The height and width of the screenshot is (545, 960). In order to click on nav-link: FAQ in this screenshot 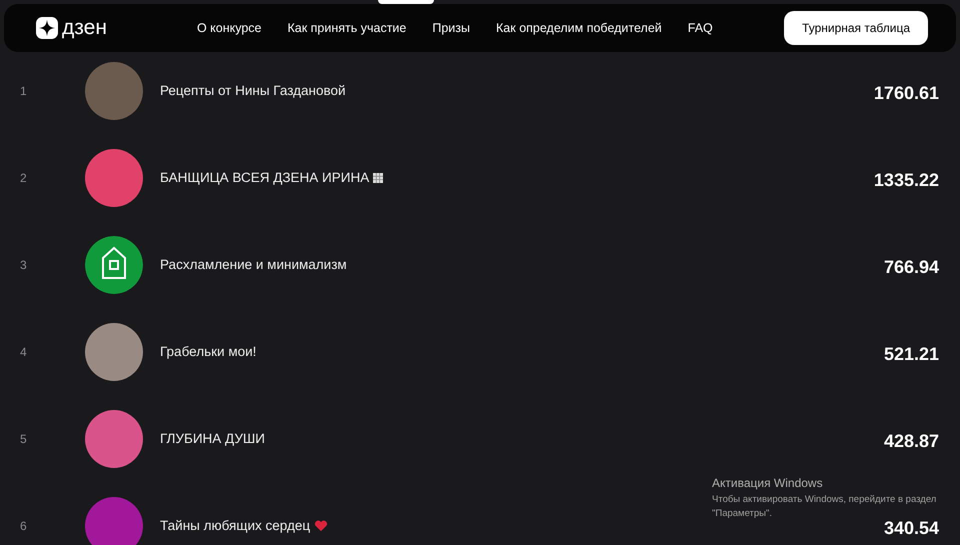, I will do `click(700, 28)`.